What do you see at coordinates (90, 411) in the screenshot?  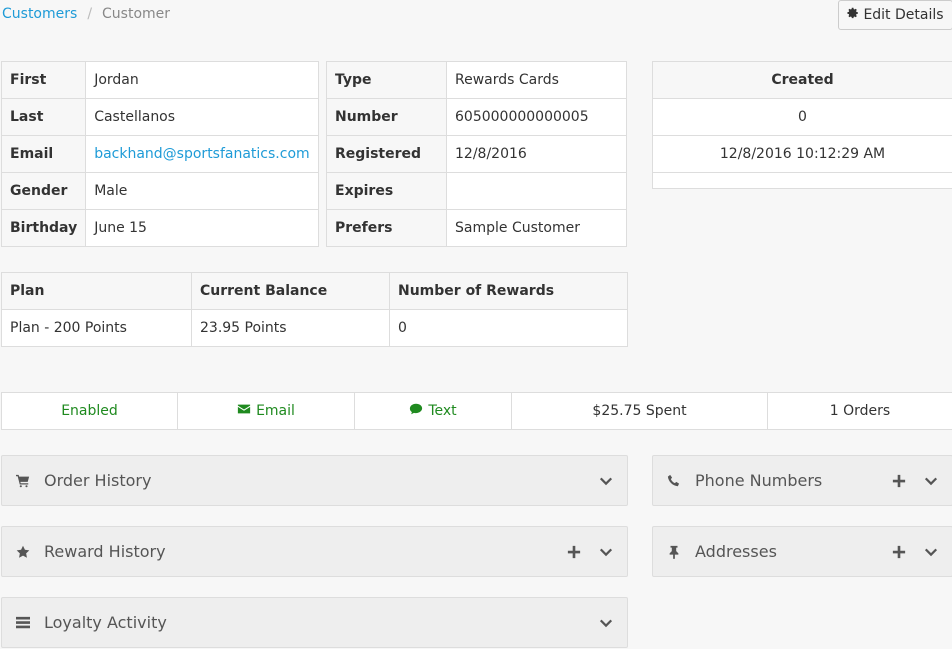 I see `enabled-status: Enabled` at bounding box center [90, 411].